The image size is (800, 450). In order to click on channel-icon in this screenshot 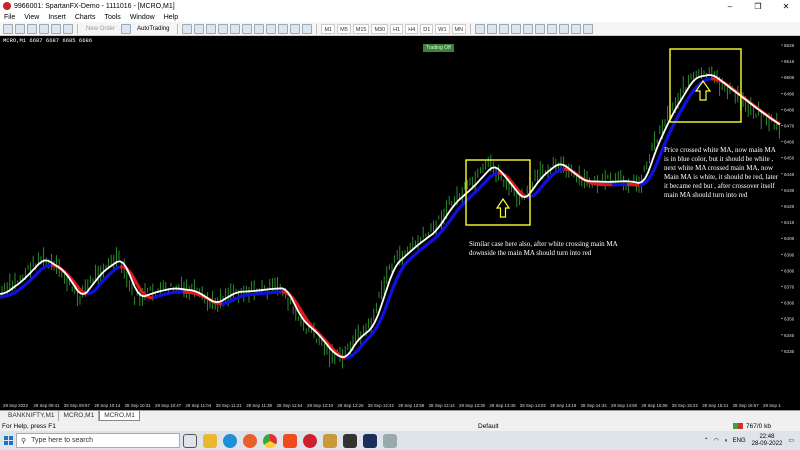, I will do `click(540, 28)`.